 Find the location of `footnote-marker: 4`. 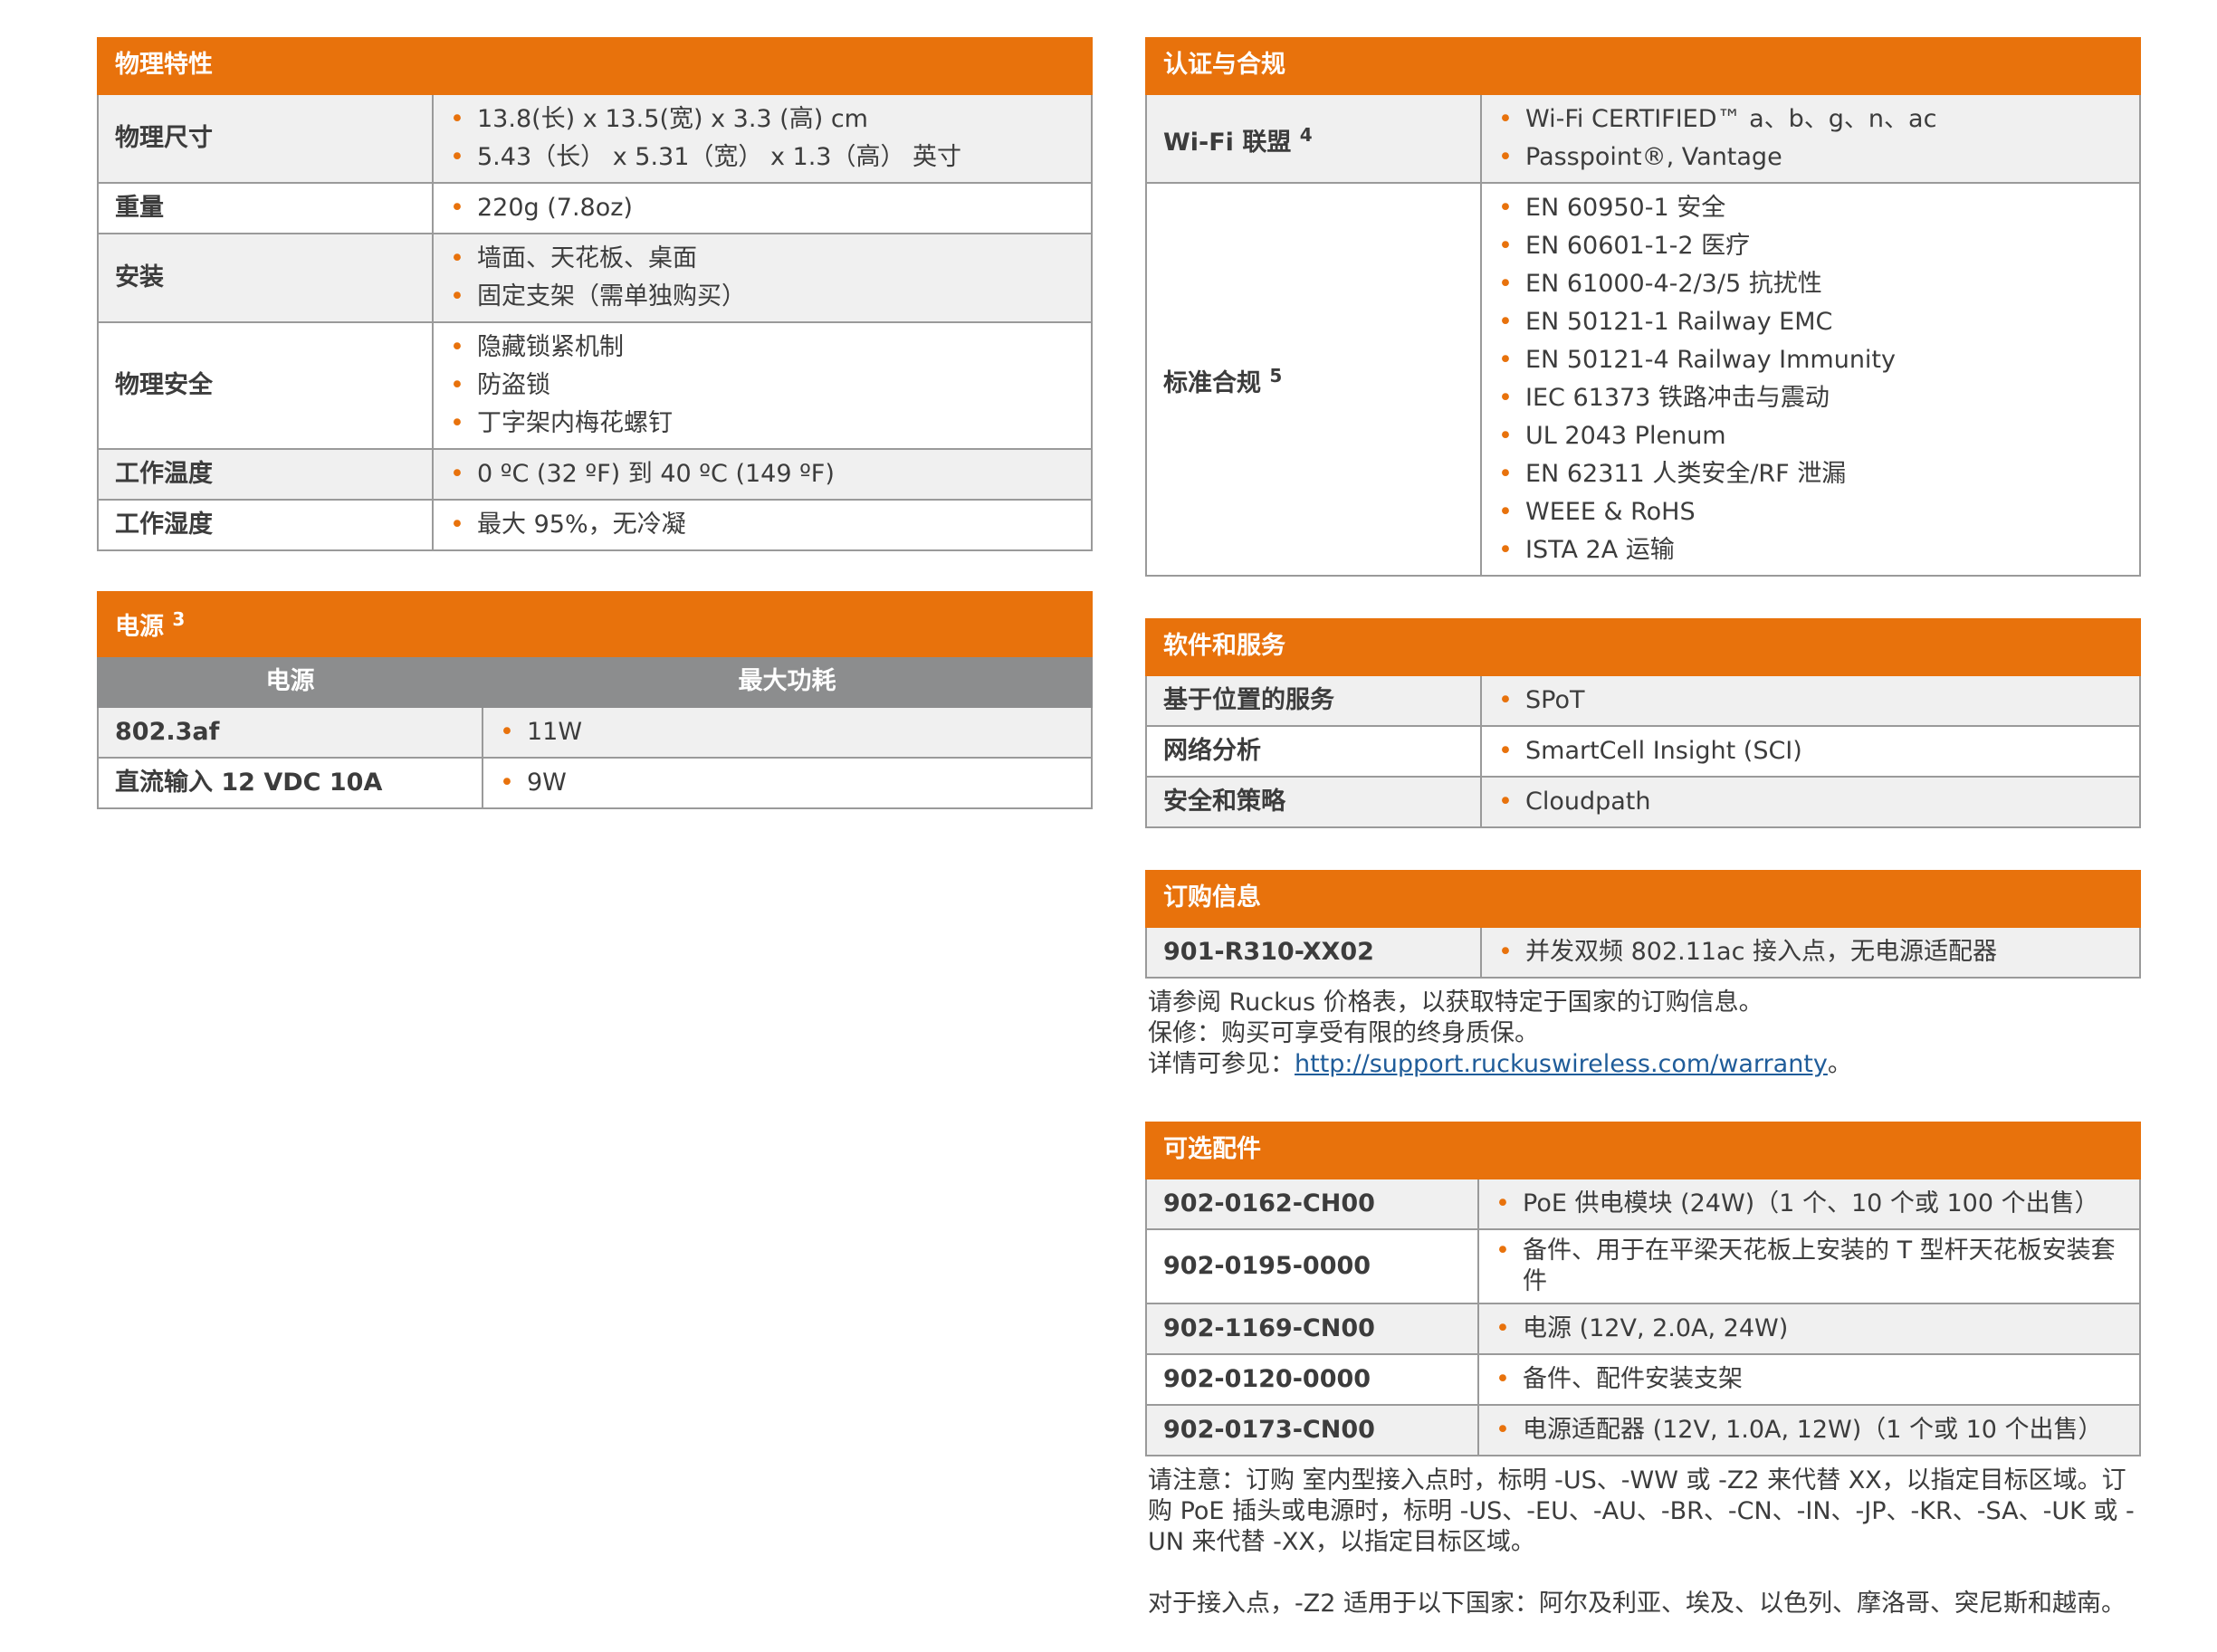

footnote-marker: 4 is located at coordinates (1306, 134).